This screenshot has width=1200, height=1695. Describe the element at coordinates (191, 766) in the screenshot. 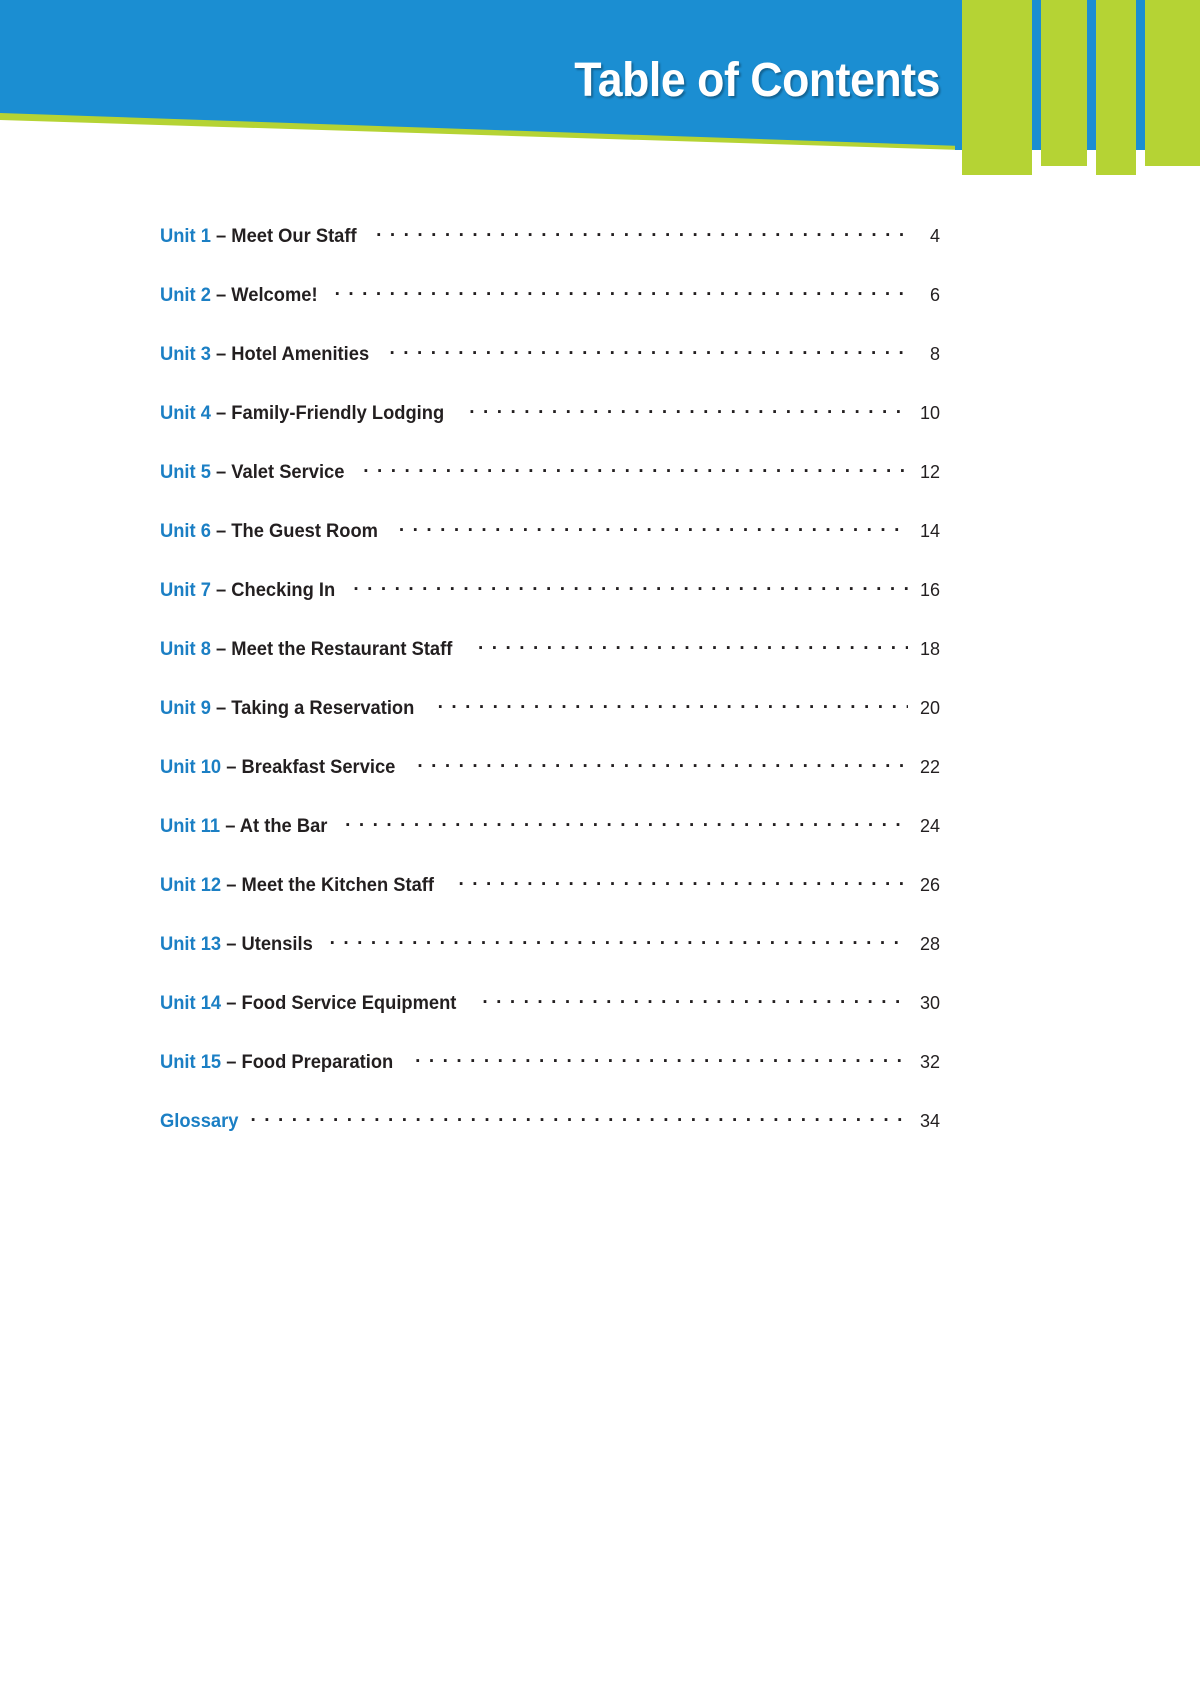

I see `toc-entry-unit: Unit 10` at that location.